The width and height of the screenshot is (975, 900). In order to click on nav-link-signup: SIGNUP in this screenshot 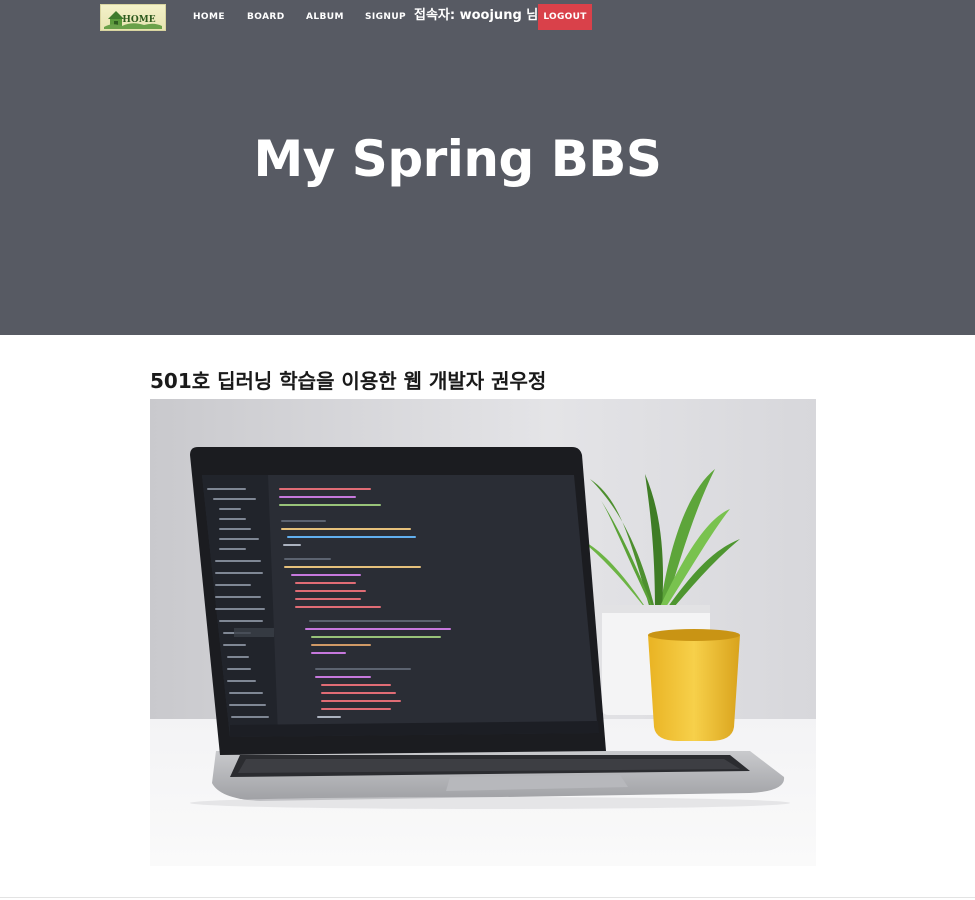, I will do `click(385, 17)`.